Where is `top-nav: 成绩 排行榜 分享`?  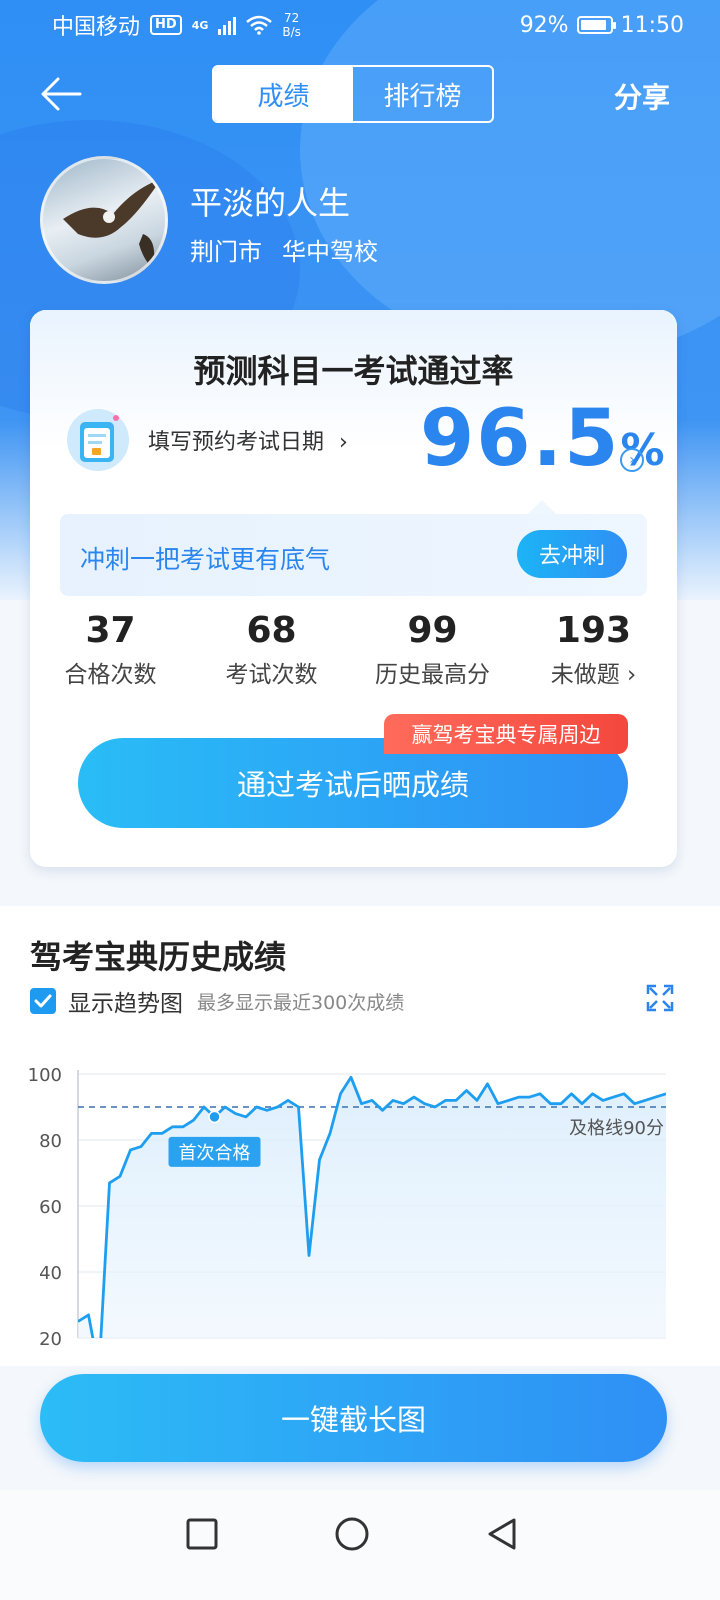
top-nav: 成绩 排行榜 分享 is located at coordinates (360, 94).